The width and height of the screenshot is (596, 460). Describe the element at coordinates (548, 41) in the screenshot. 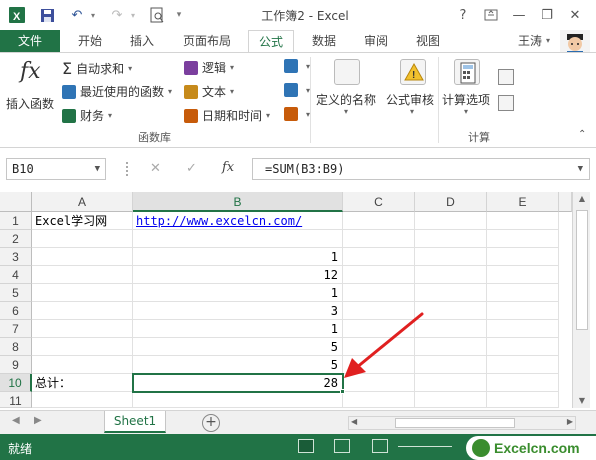

I see `user-dropdown-icon: ▾` at that location.